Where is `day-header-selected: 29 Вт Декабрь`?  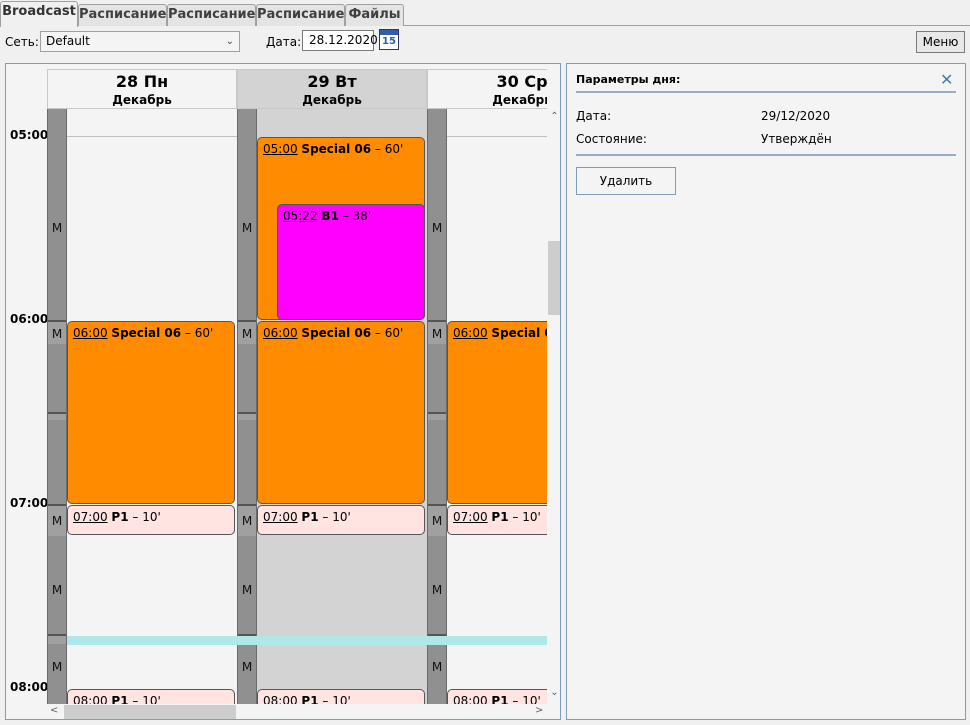
day-header-selected: 29 Вт Декабрь is located at coordinates (332, 89).